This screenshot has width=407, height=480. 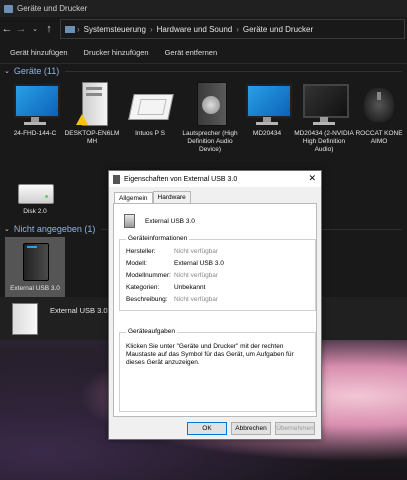 What do you see at coordinates (217, 197) in the screenshot?
I see `dialog-tabs: Allgemein Hardware` at bounding box center [217, 197].